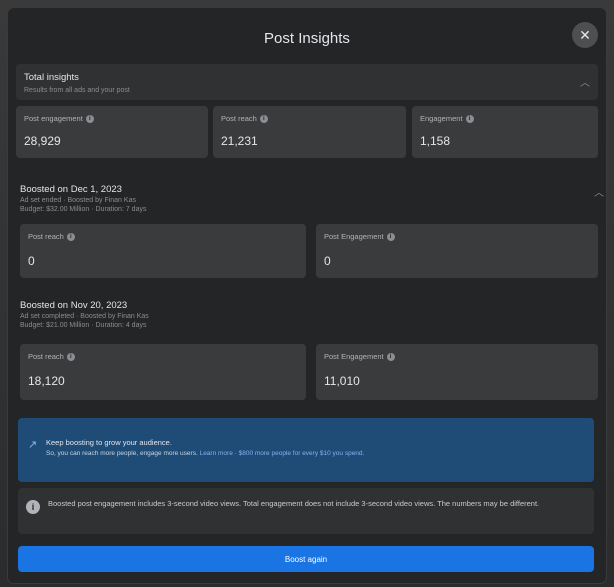 This screenshot has height=587, width=614. I want to click on metric-card-post-engagement: Post Engagement i 0, so click(457, 251).